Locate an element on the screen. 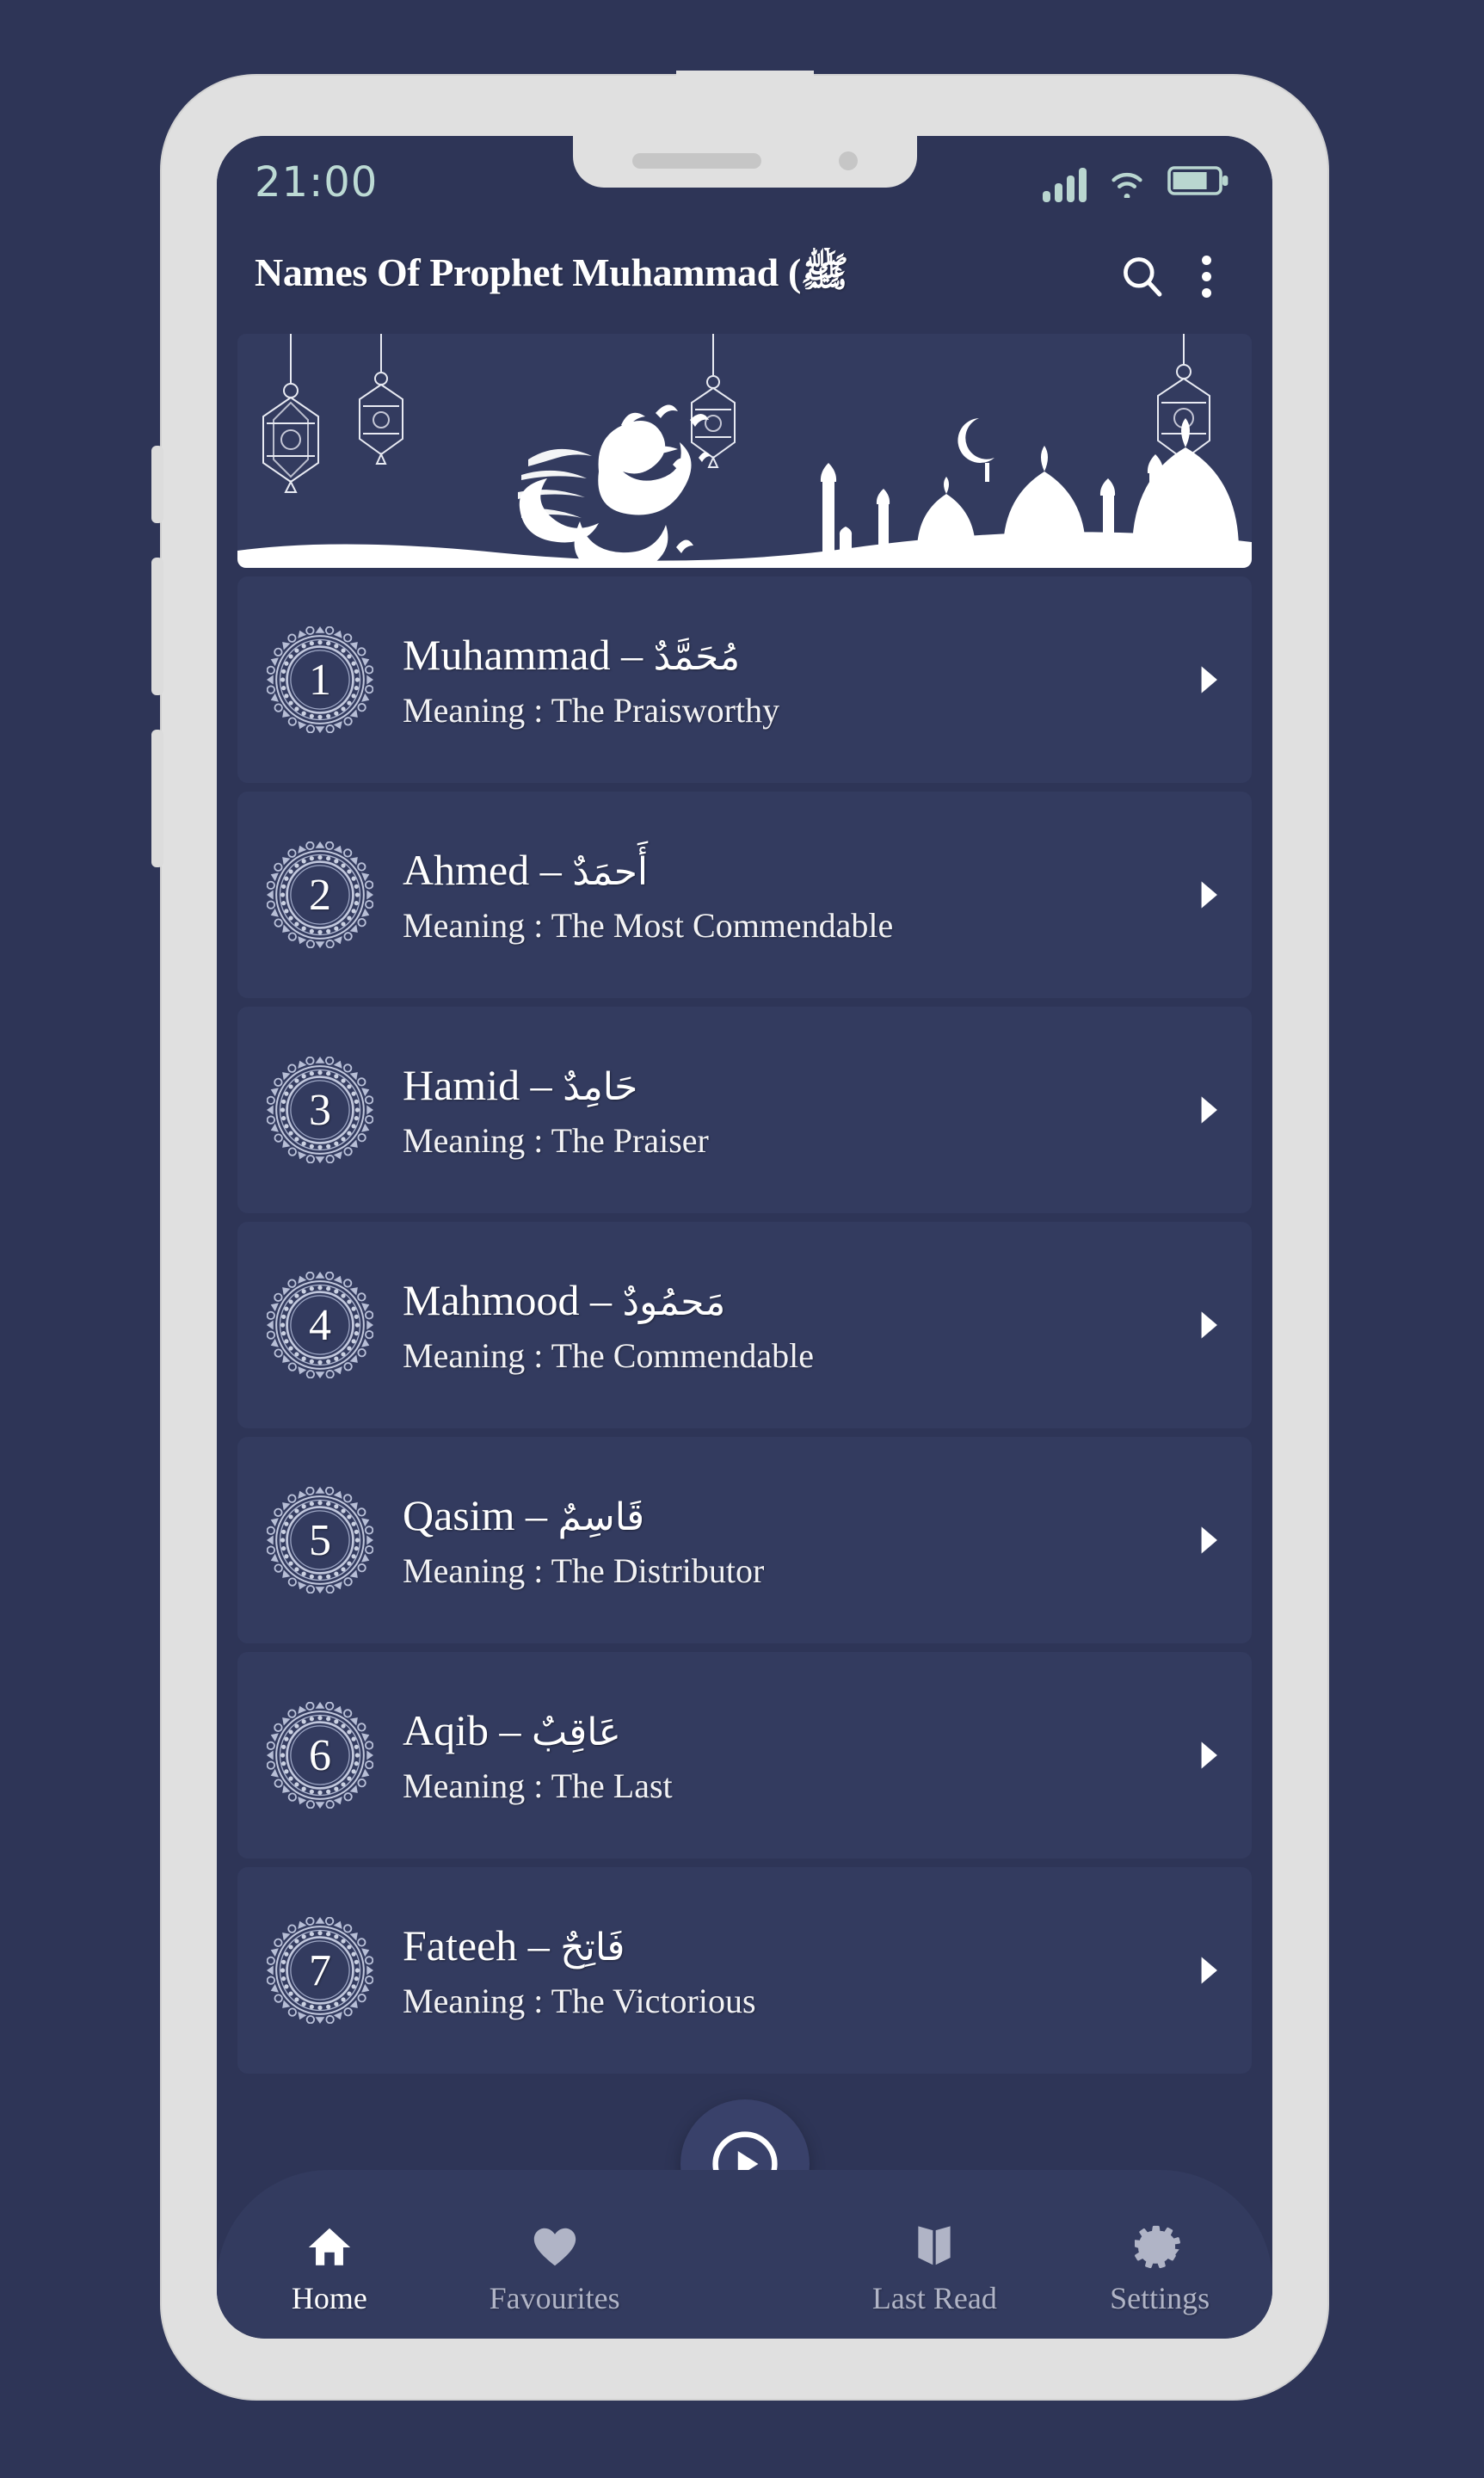 This screenshot has height=2478, width=1484. item-number: 7 is located at coordinates (320, 1970).